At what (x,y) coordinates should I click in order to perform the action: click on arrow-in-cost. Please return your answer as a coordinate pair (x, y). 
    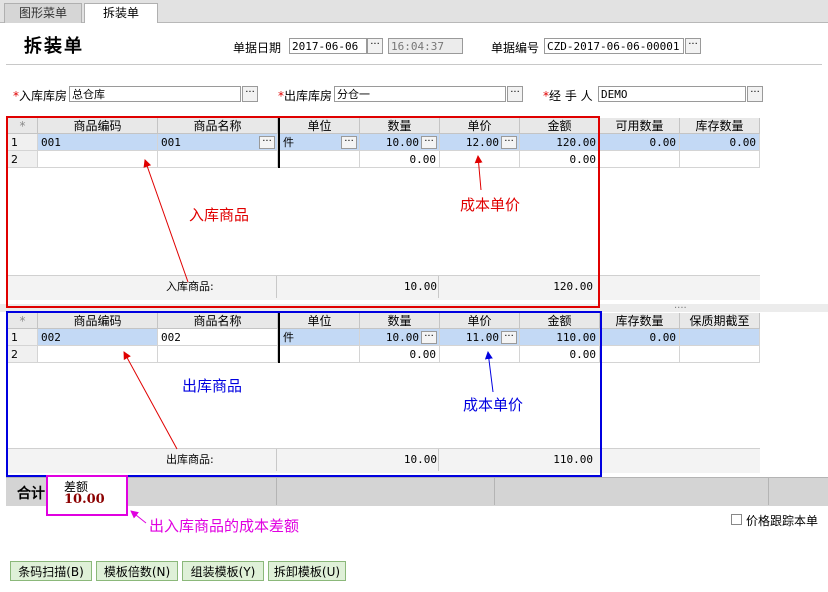
    Looking at the image, I should click on (478, 173).